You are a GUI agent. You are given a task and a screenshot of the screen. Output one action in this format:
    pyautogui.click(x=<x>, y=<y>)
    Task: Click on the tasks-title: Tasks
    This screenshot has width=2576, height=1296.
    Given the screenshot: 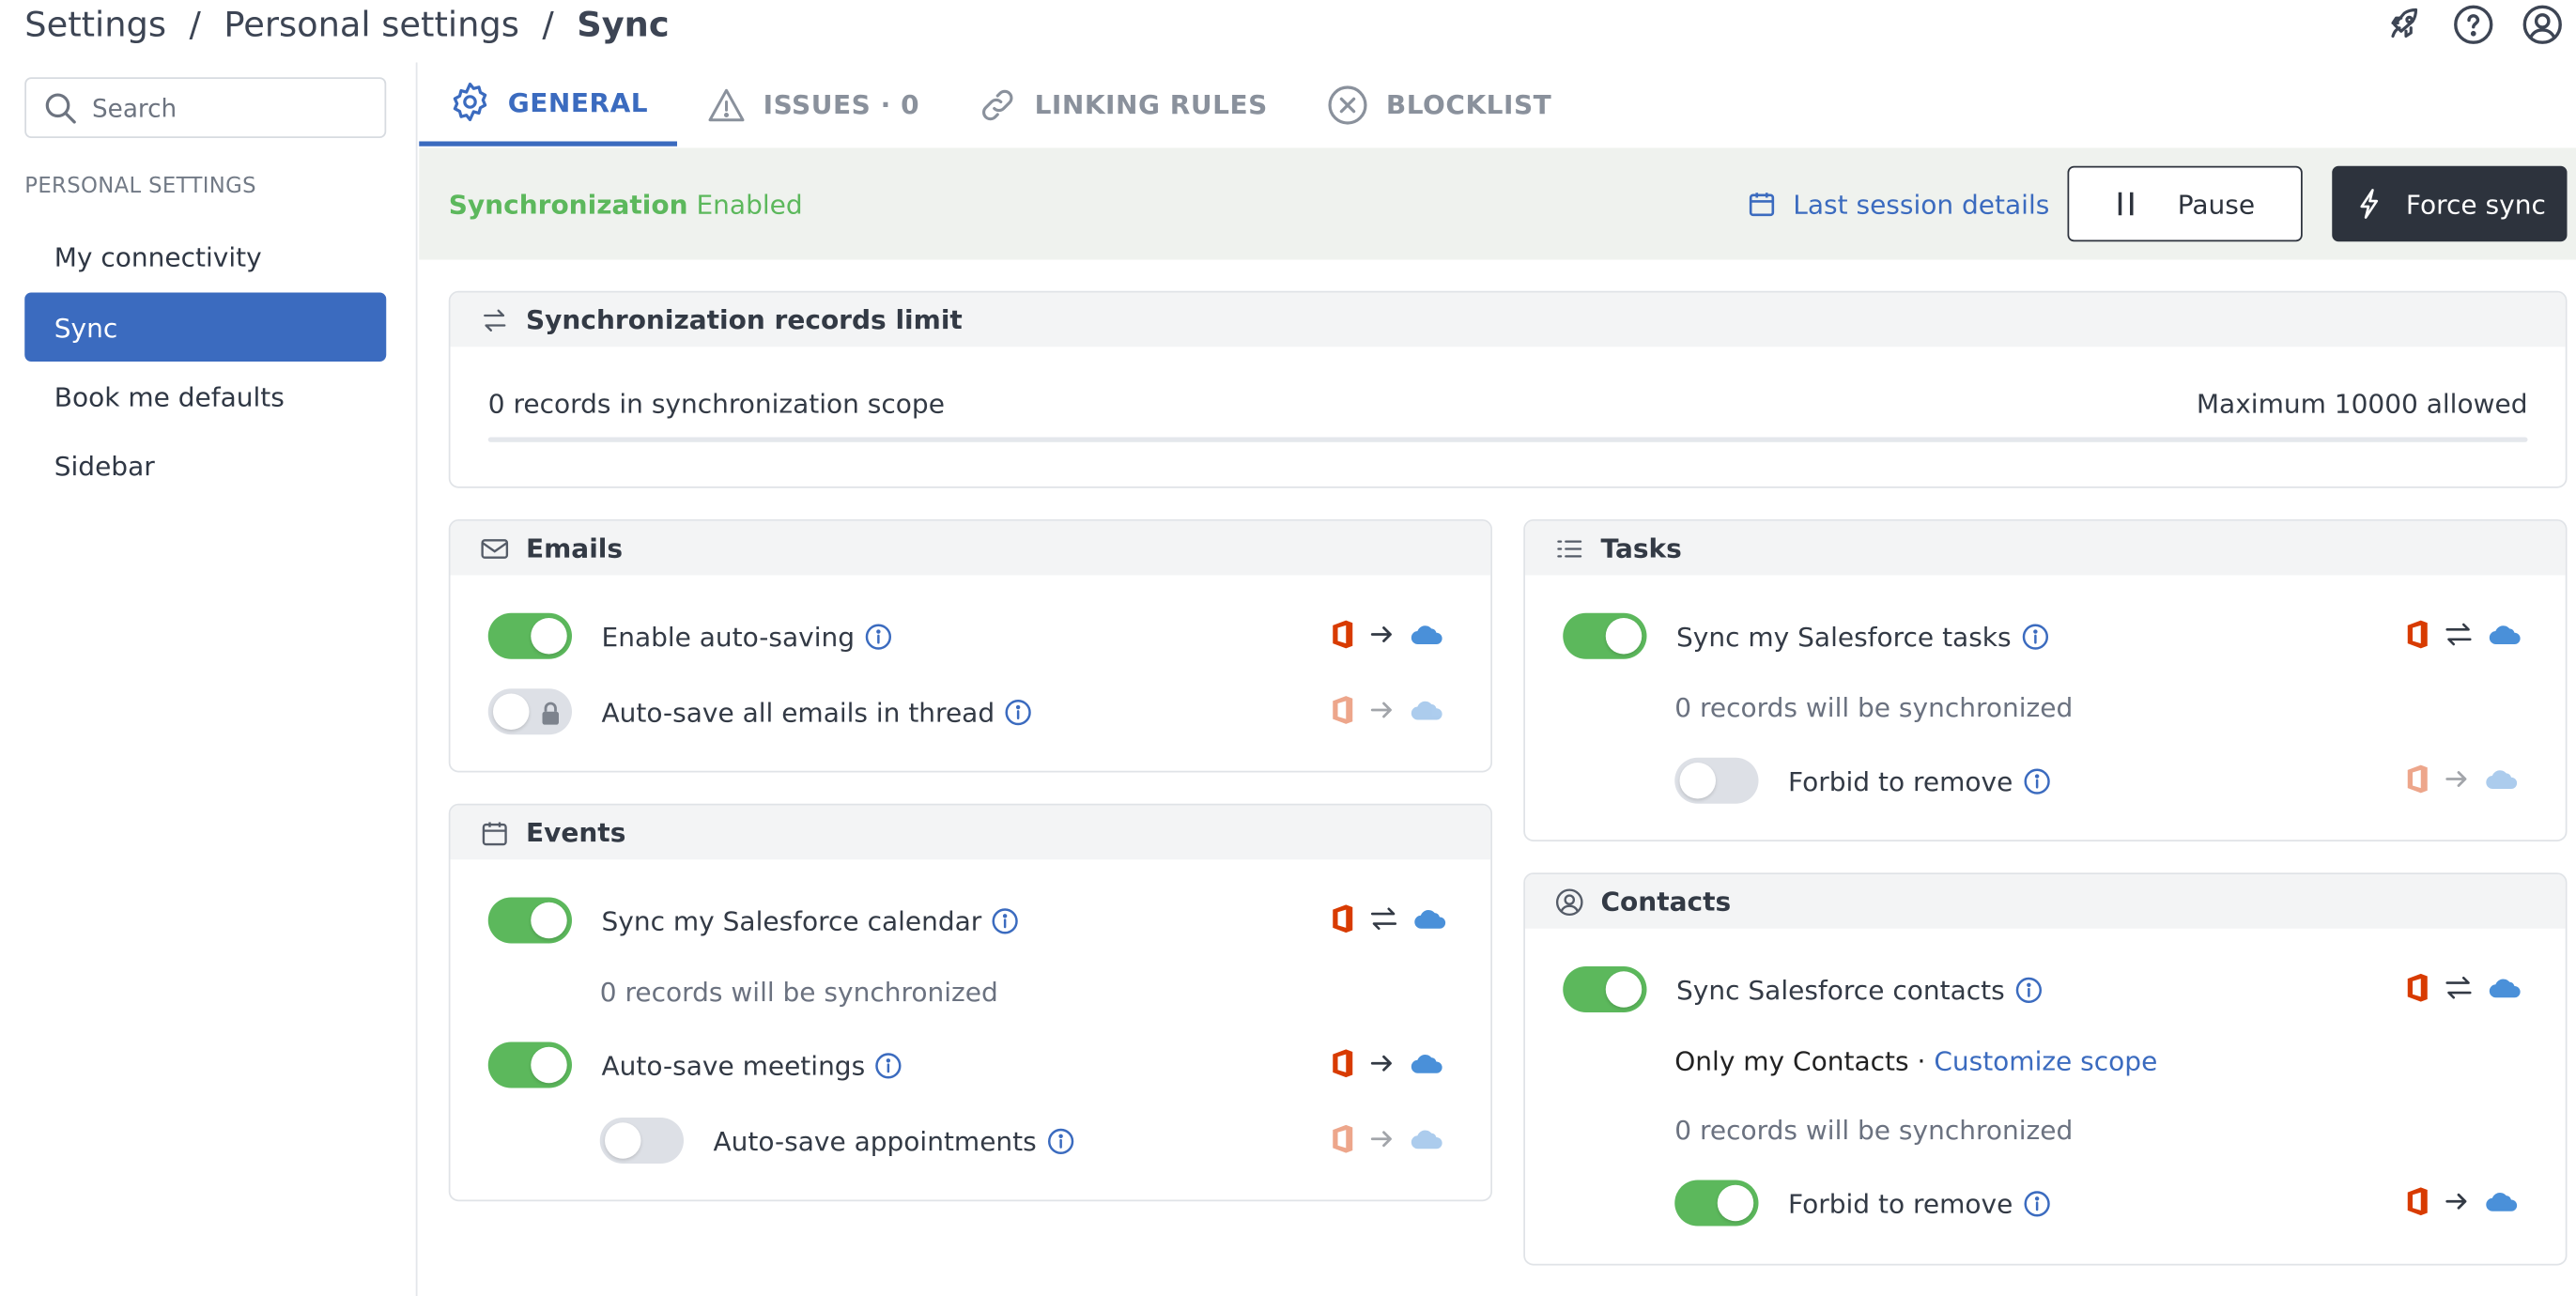 What is the action you would take?
    pyautogui.click(x=1641, y=548)
    